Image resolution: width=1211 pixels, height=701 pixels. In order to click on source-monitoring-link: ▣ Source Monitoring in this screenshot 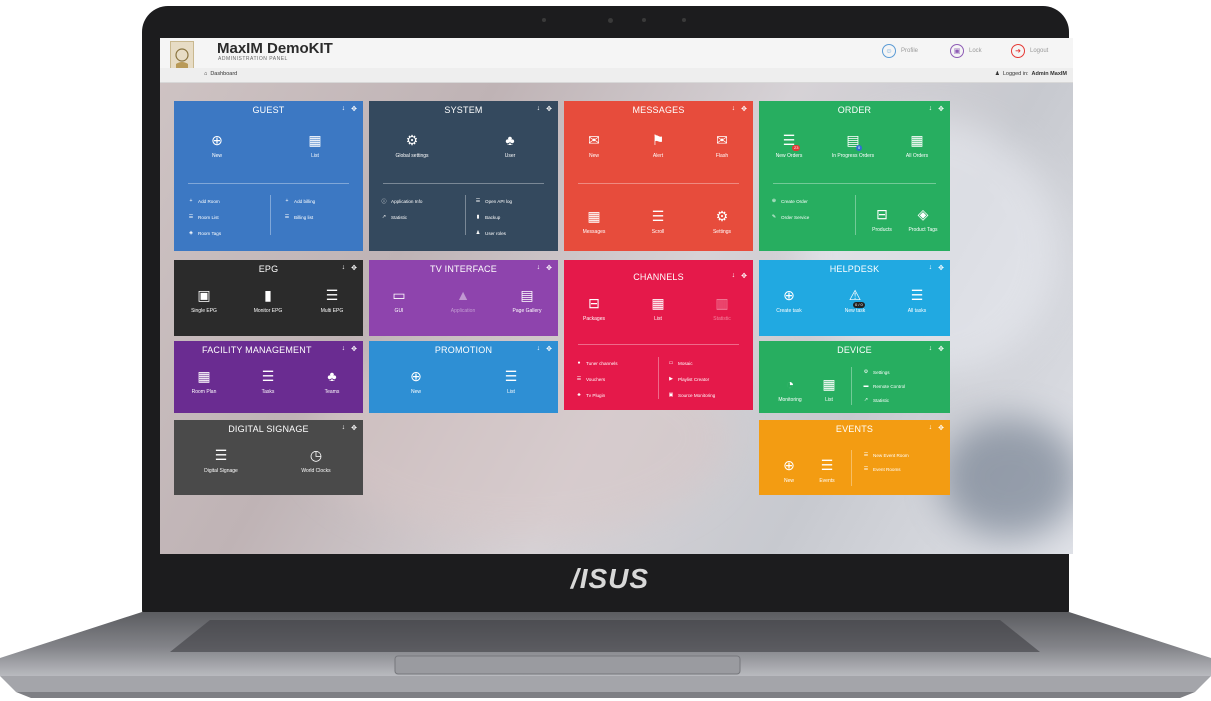, I will do `click(692, 395)`.